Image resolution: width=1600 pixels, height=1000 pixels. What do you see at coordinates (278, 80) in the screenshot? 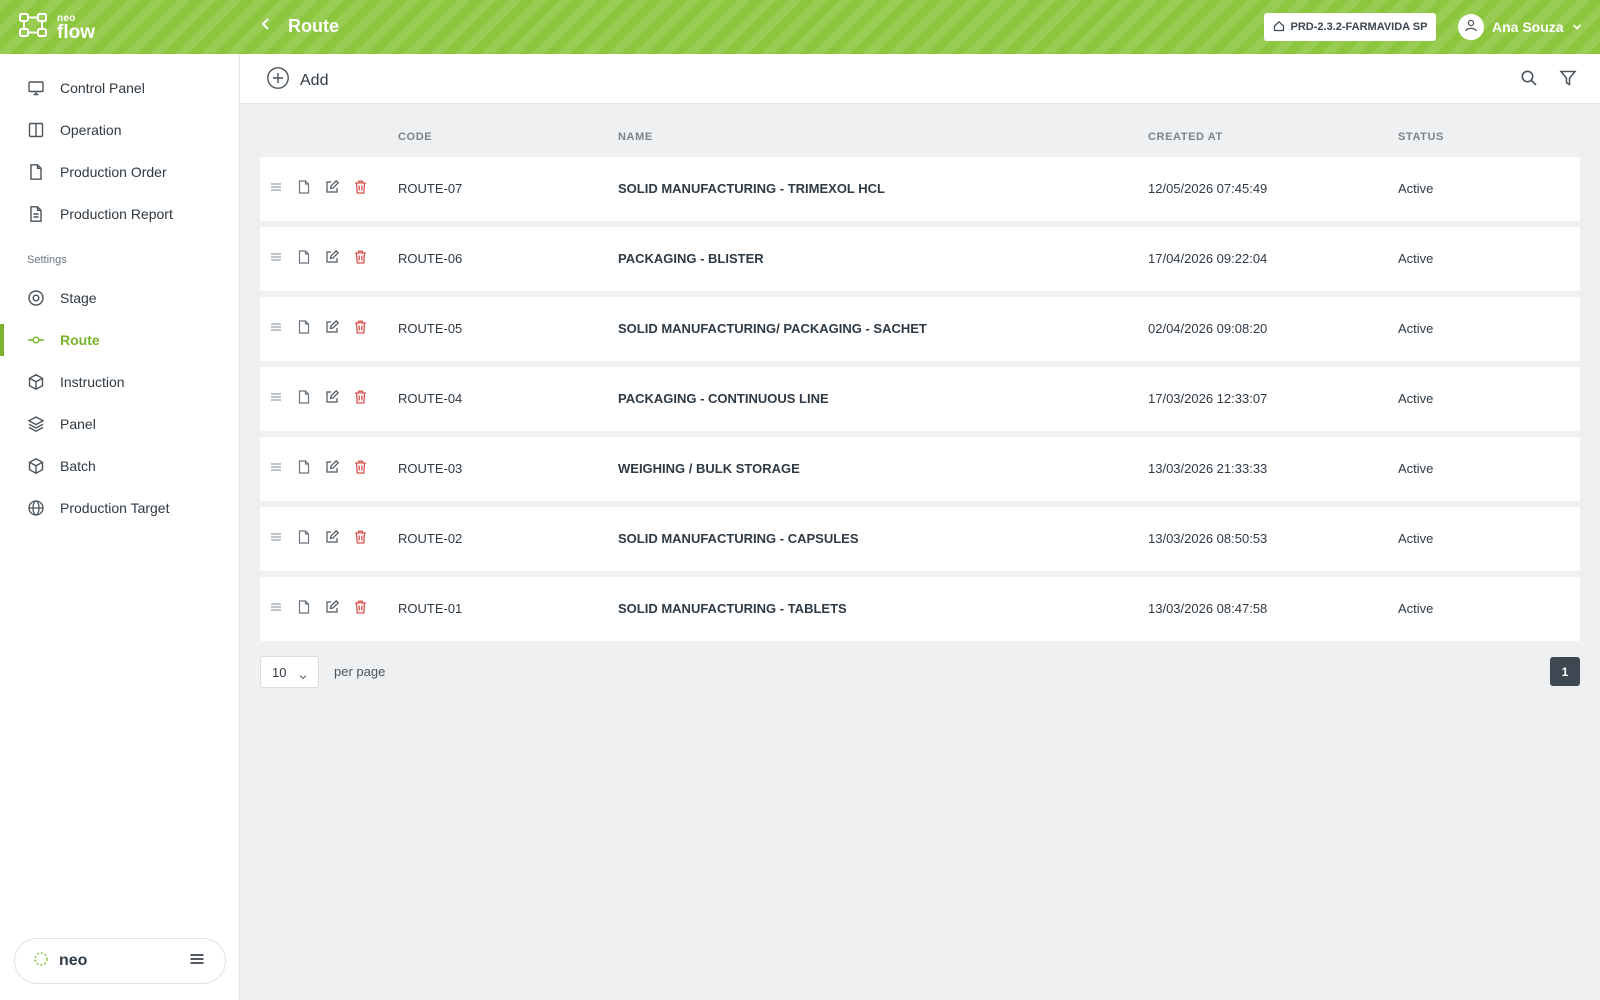
I see `plus-circle-icon` at bounding box center [278, 80].